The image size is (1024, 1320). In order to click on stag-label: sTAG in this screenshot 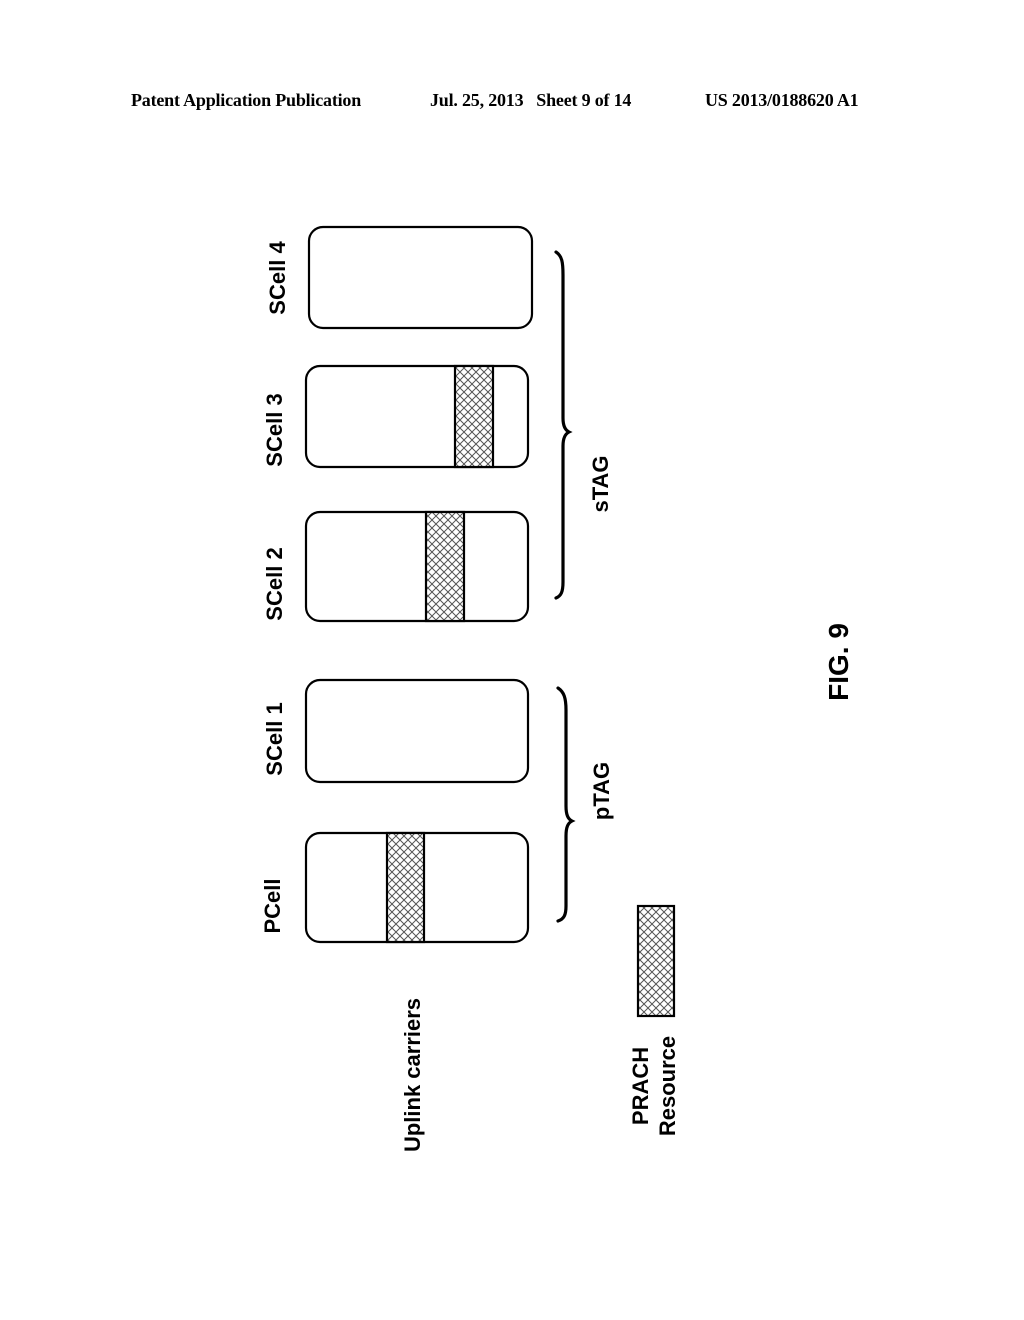, I will do `click(600, 483)`.